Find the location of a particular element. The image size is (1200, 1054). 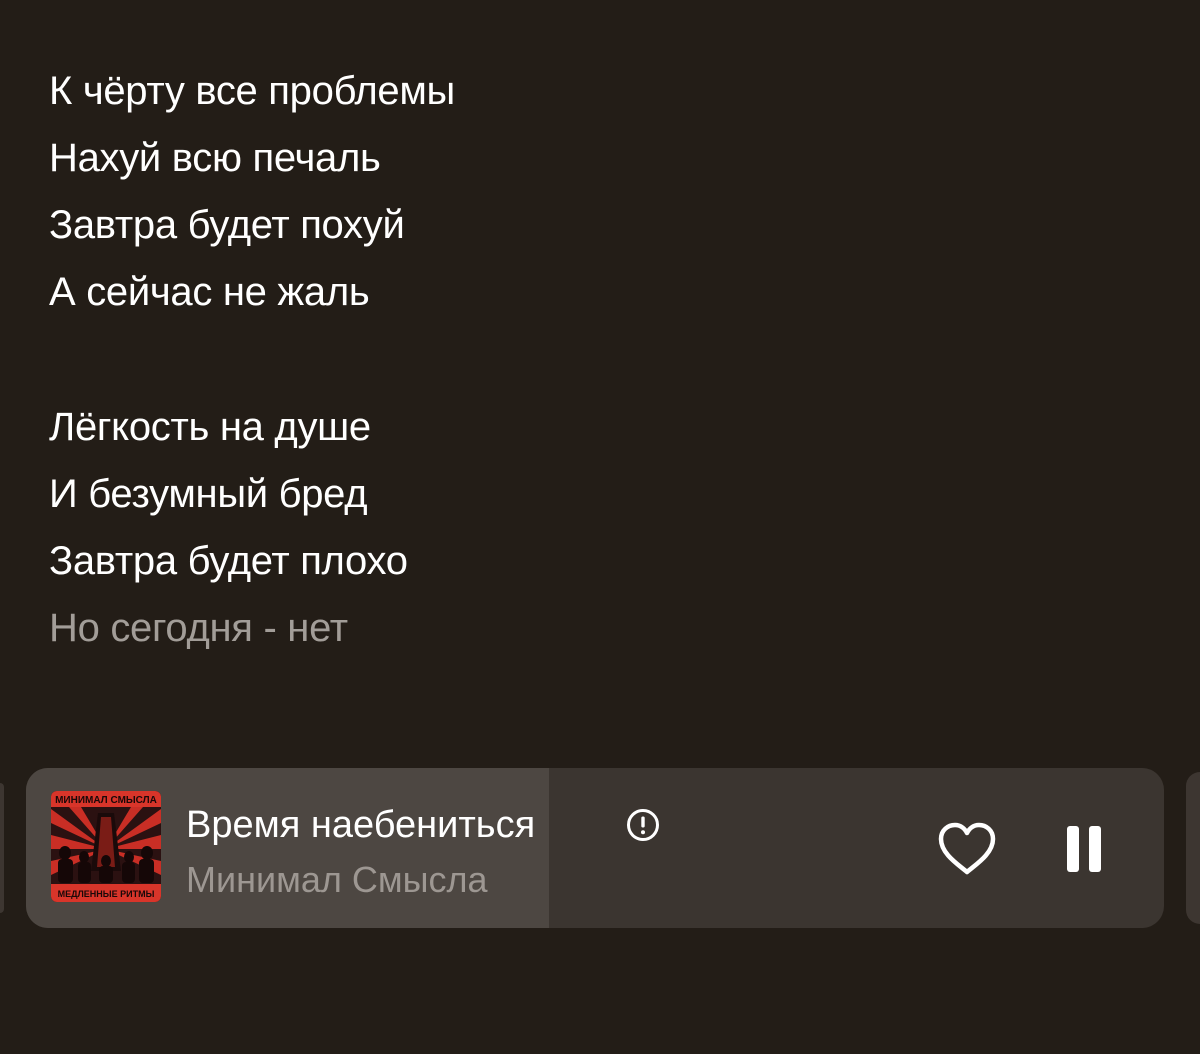

heart-outline-icon is located at coordinates (967, 848).